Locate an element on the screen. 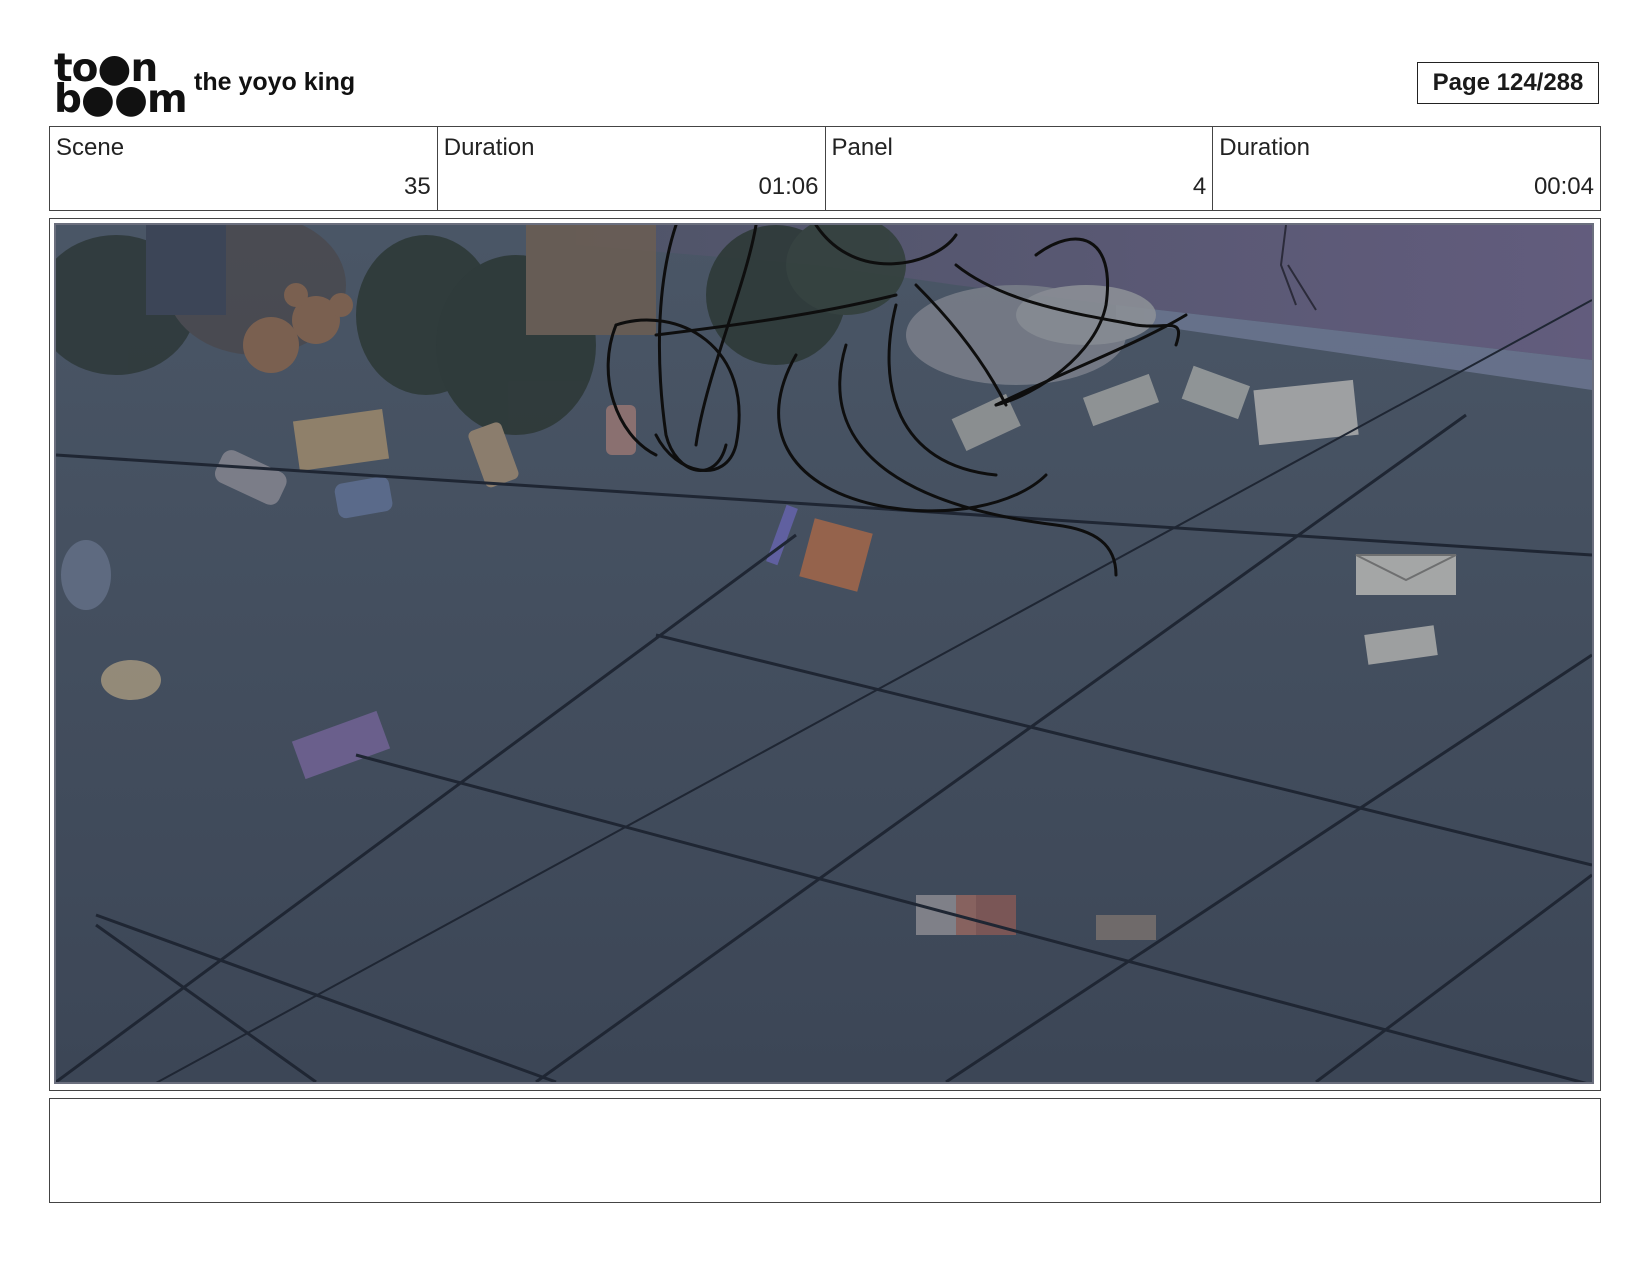 The width and height of the screenshot is (1650, 1275). scene-duration-value: 01:06 is located at coordinates (788, 186).